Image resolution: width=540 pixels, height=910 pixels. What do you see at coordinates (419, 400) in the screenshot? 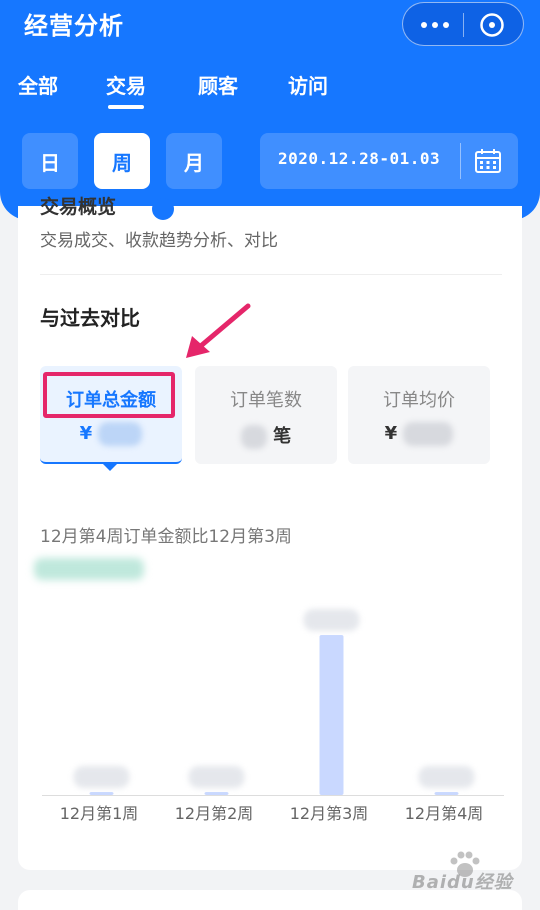
I see `metric-label: 订单均价` at bounding box center [419, 400].